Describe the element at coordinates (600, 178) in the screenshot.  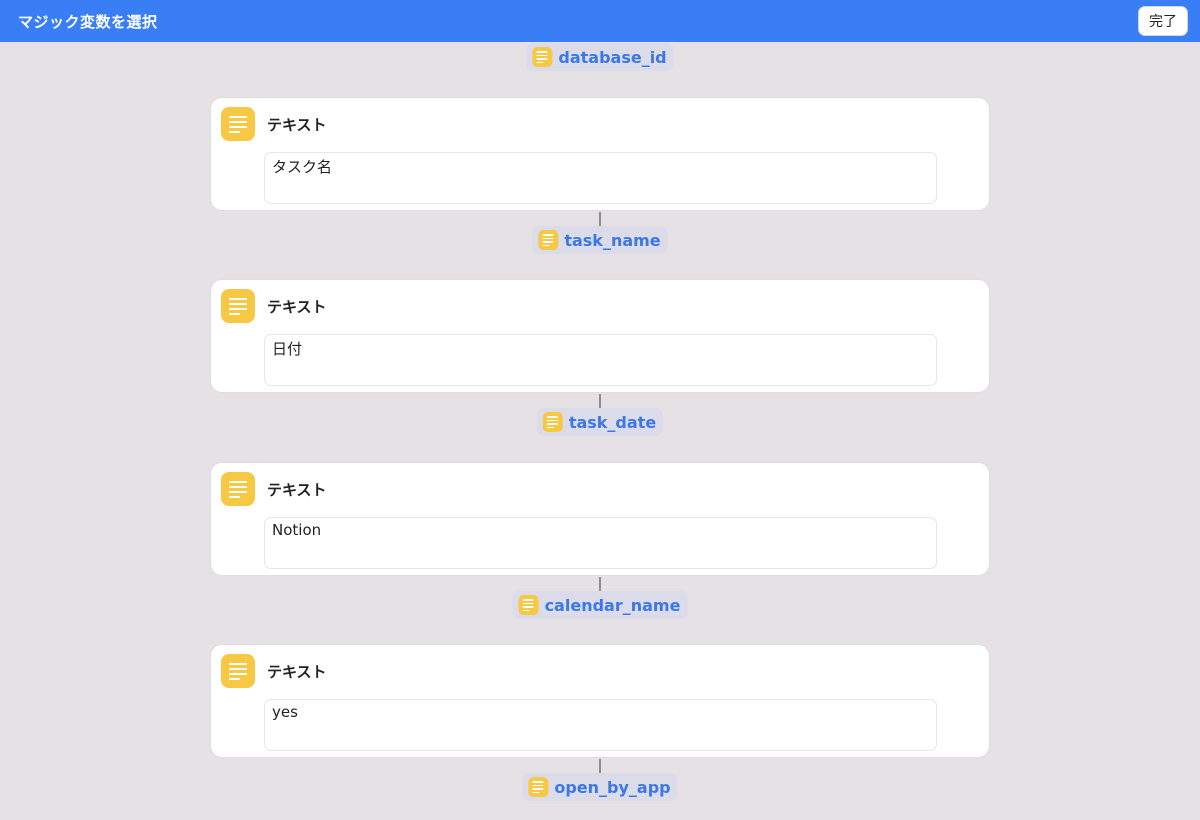
I see `text-input-field: タスク名` at that location.